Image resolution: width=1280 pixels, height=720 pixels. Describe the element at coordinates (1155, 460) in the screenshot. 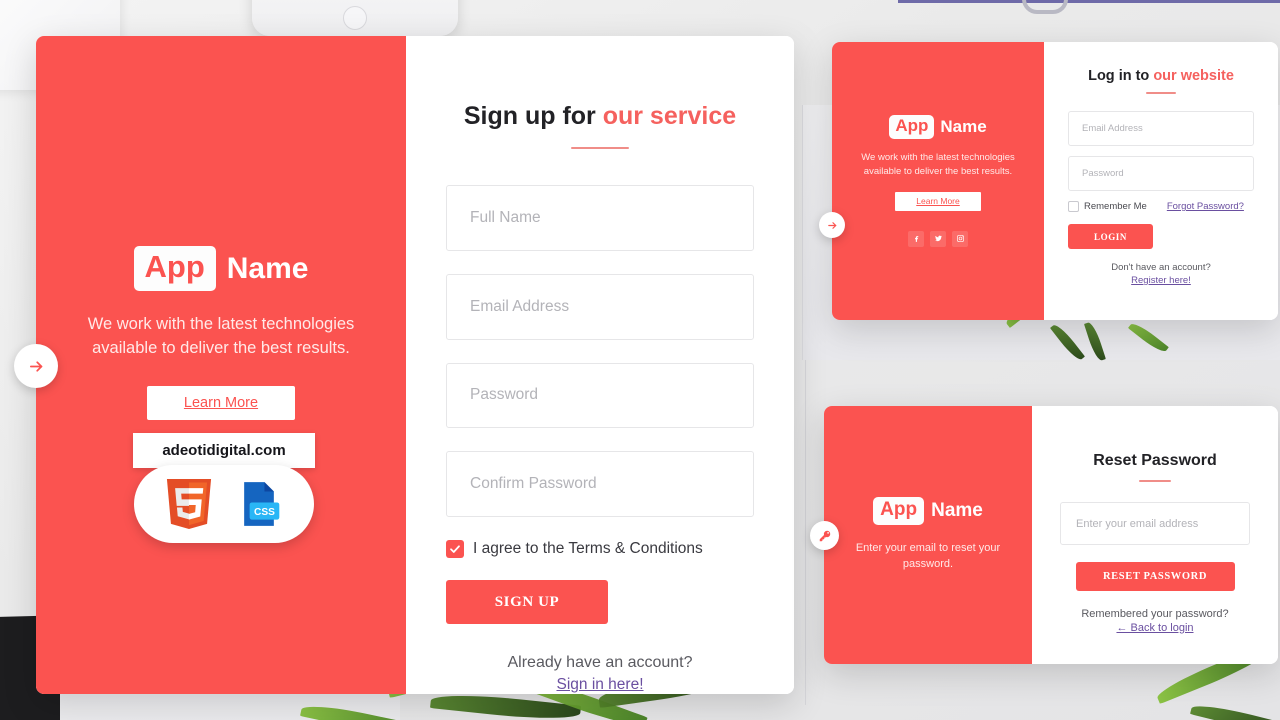

I see `reset-title: Reset Password` at that location.